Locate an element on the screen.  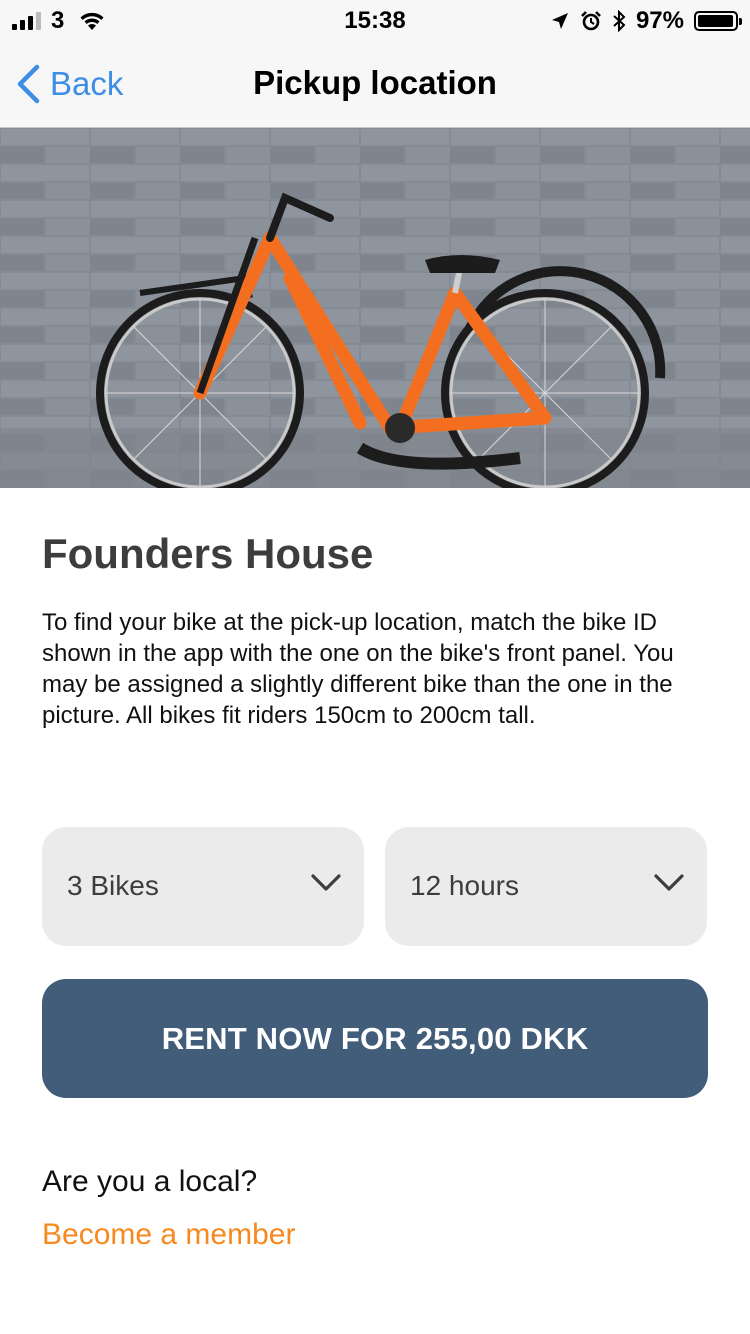
page-title: Pickup location is located at coordinates (375, 82).